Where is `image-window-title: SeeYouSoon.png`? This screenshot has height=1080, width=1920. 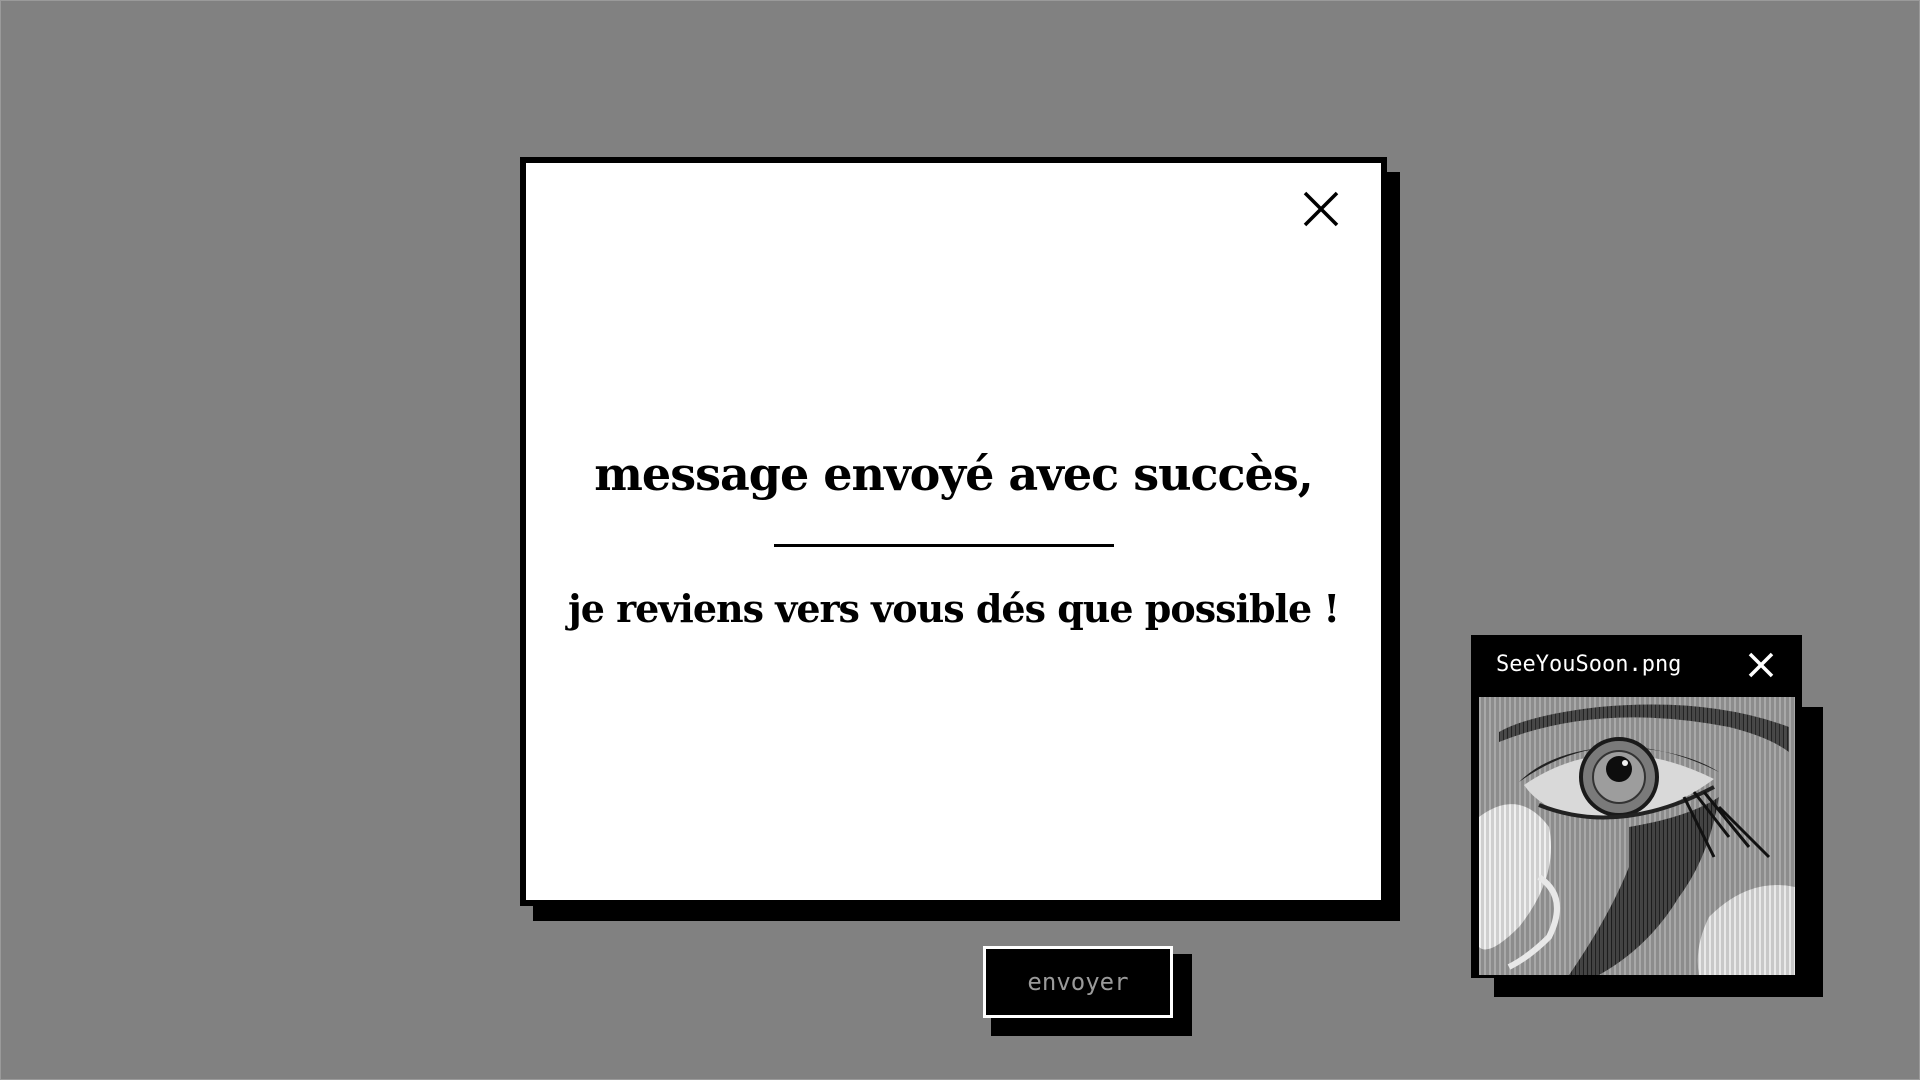
image-window-title: SeeYouSoon.png is located at coordinates (1589, 664).